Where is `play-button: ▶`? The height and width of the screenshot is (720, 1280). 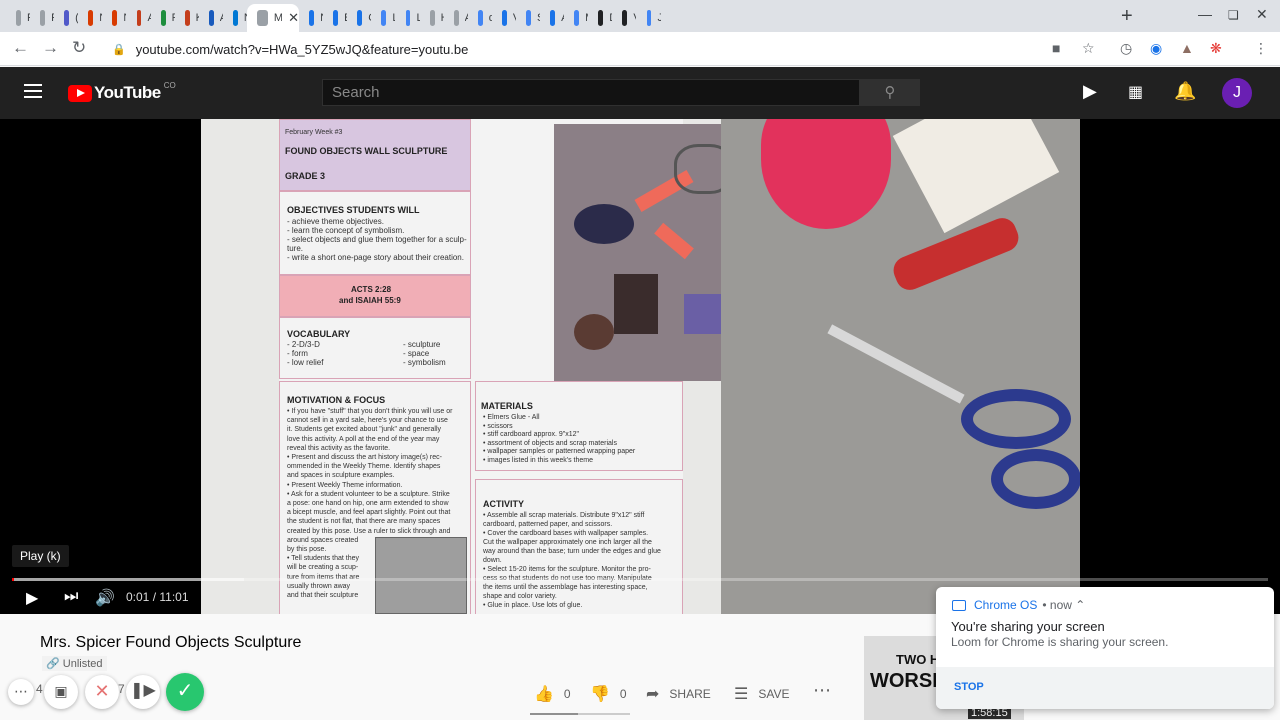
play-button: ▶ is located at coordinates (32, 598).